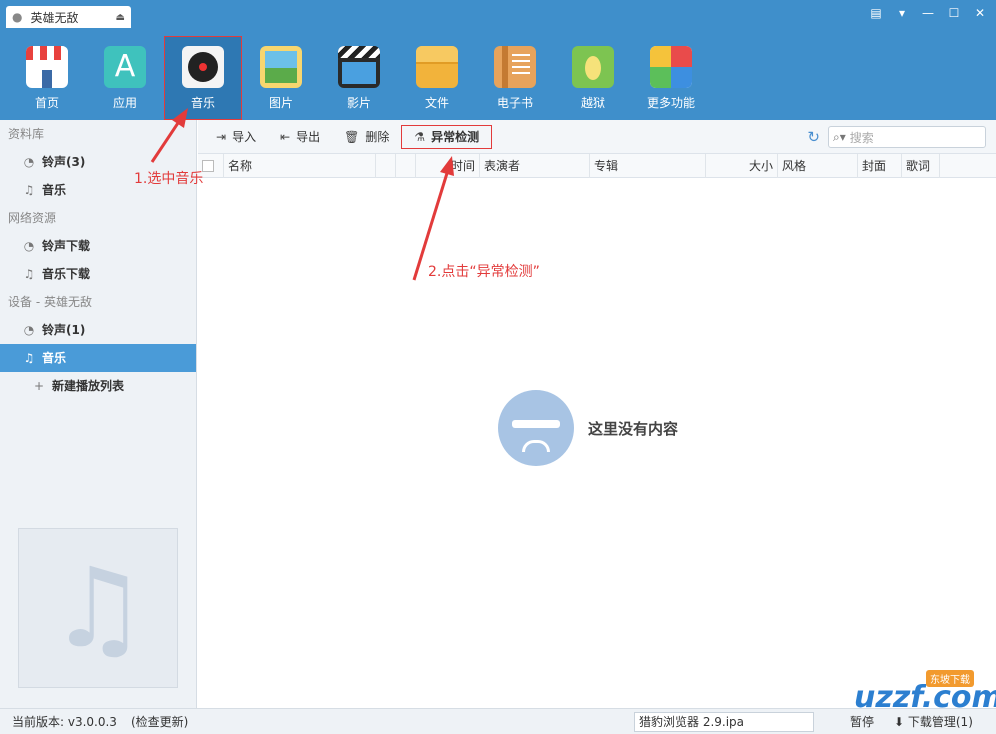  I want to click on delete-label: 删除, so click(377, 137).